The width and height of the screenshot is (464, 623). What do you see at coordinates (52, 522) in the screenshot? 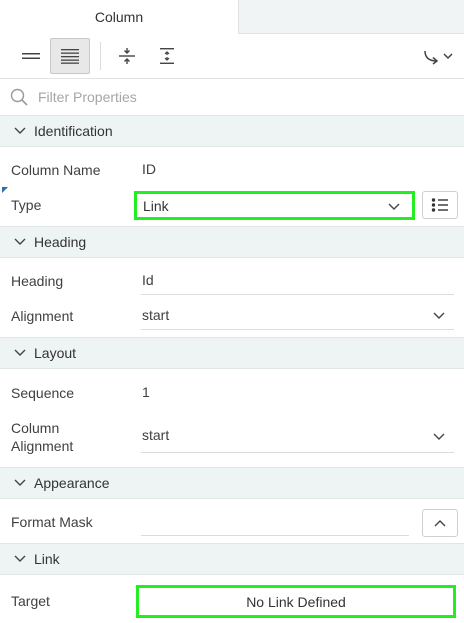
I see `format-mask-label: Format Mask` at bounding box center [52, 522].